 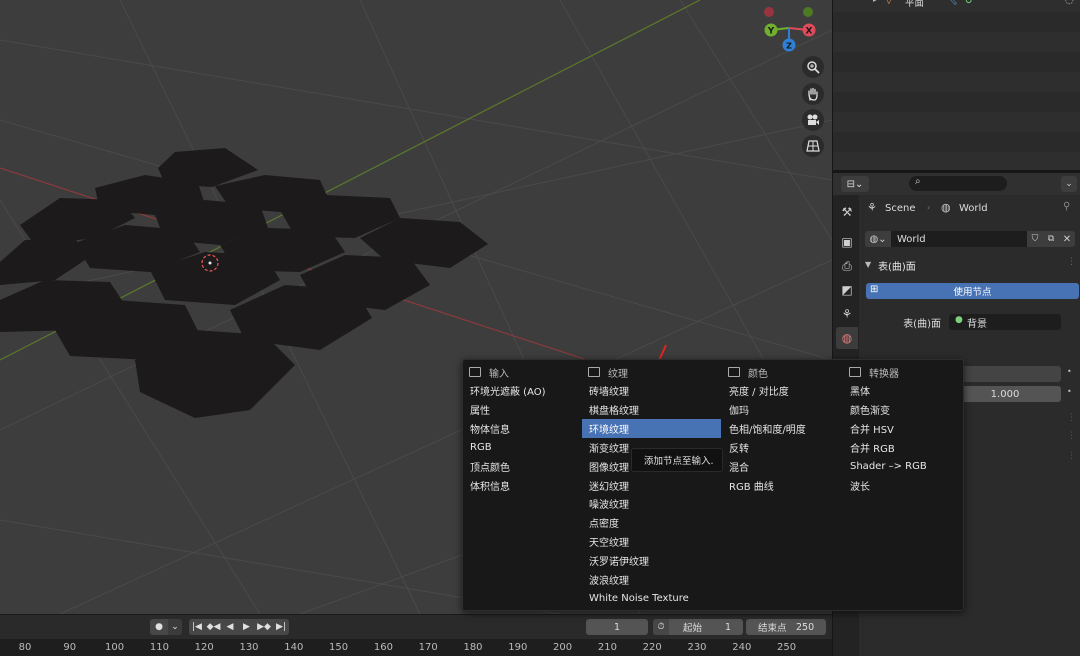 What do you see at coordinates (973, 208) in the screenshot?
I see `breadcrumb-world: World` at bounding box center [973, 208].